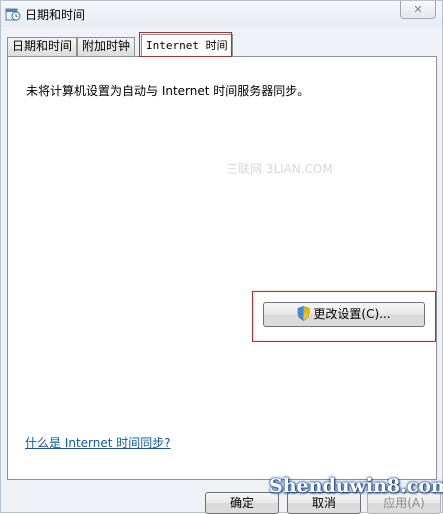  Describe the element at coordinates (168, 91) in the screenshot. I see `sync-status-text: 未将计算机设置为自动与 Internet 时间服务器同步。` at that location.